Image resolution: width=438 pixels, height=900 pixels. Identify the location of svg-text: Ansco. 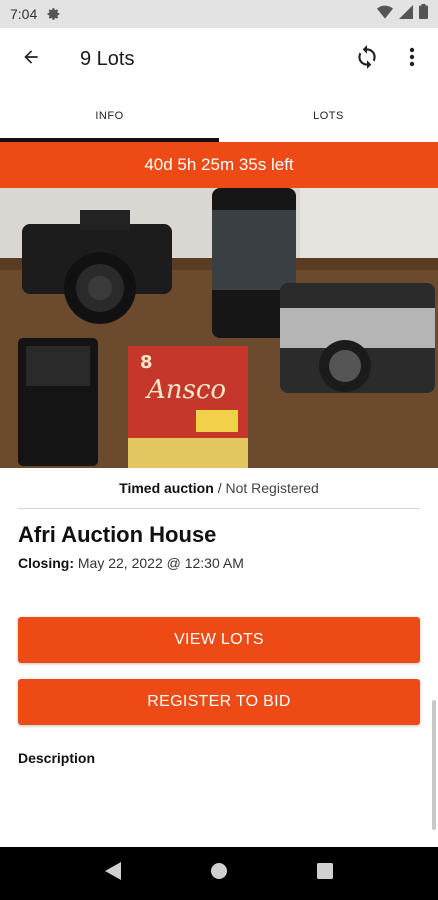
(185, 390).